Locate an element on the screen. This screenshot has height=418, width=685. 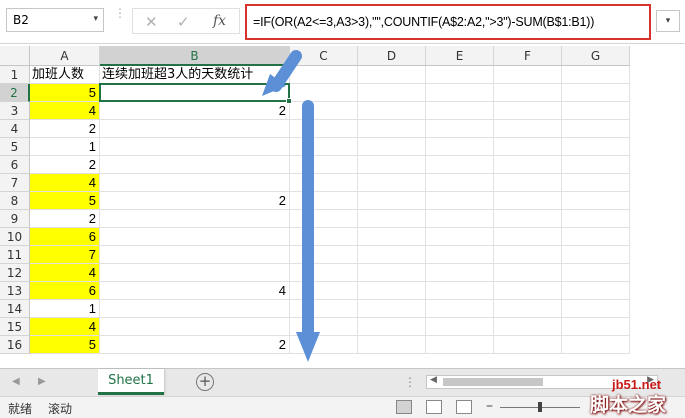
column-header-d: D is located at coordinates (392, 56).